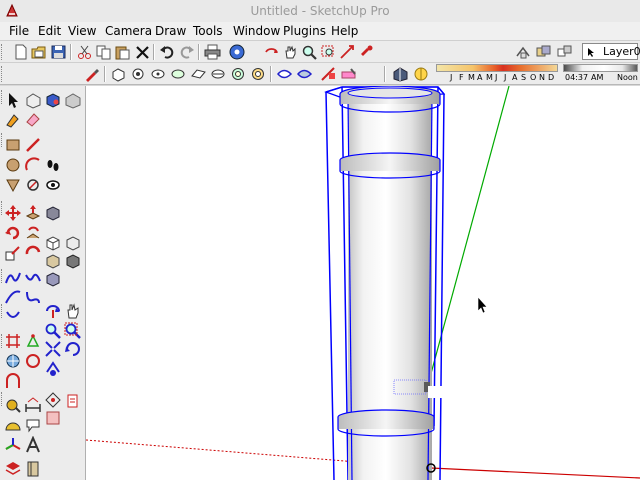  Describe the element at coordinates (13, 297) in the screenshot. I see `sandbox-curve-icon` at that location.